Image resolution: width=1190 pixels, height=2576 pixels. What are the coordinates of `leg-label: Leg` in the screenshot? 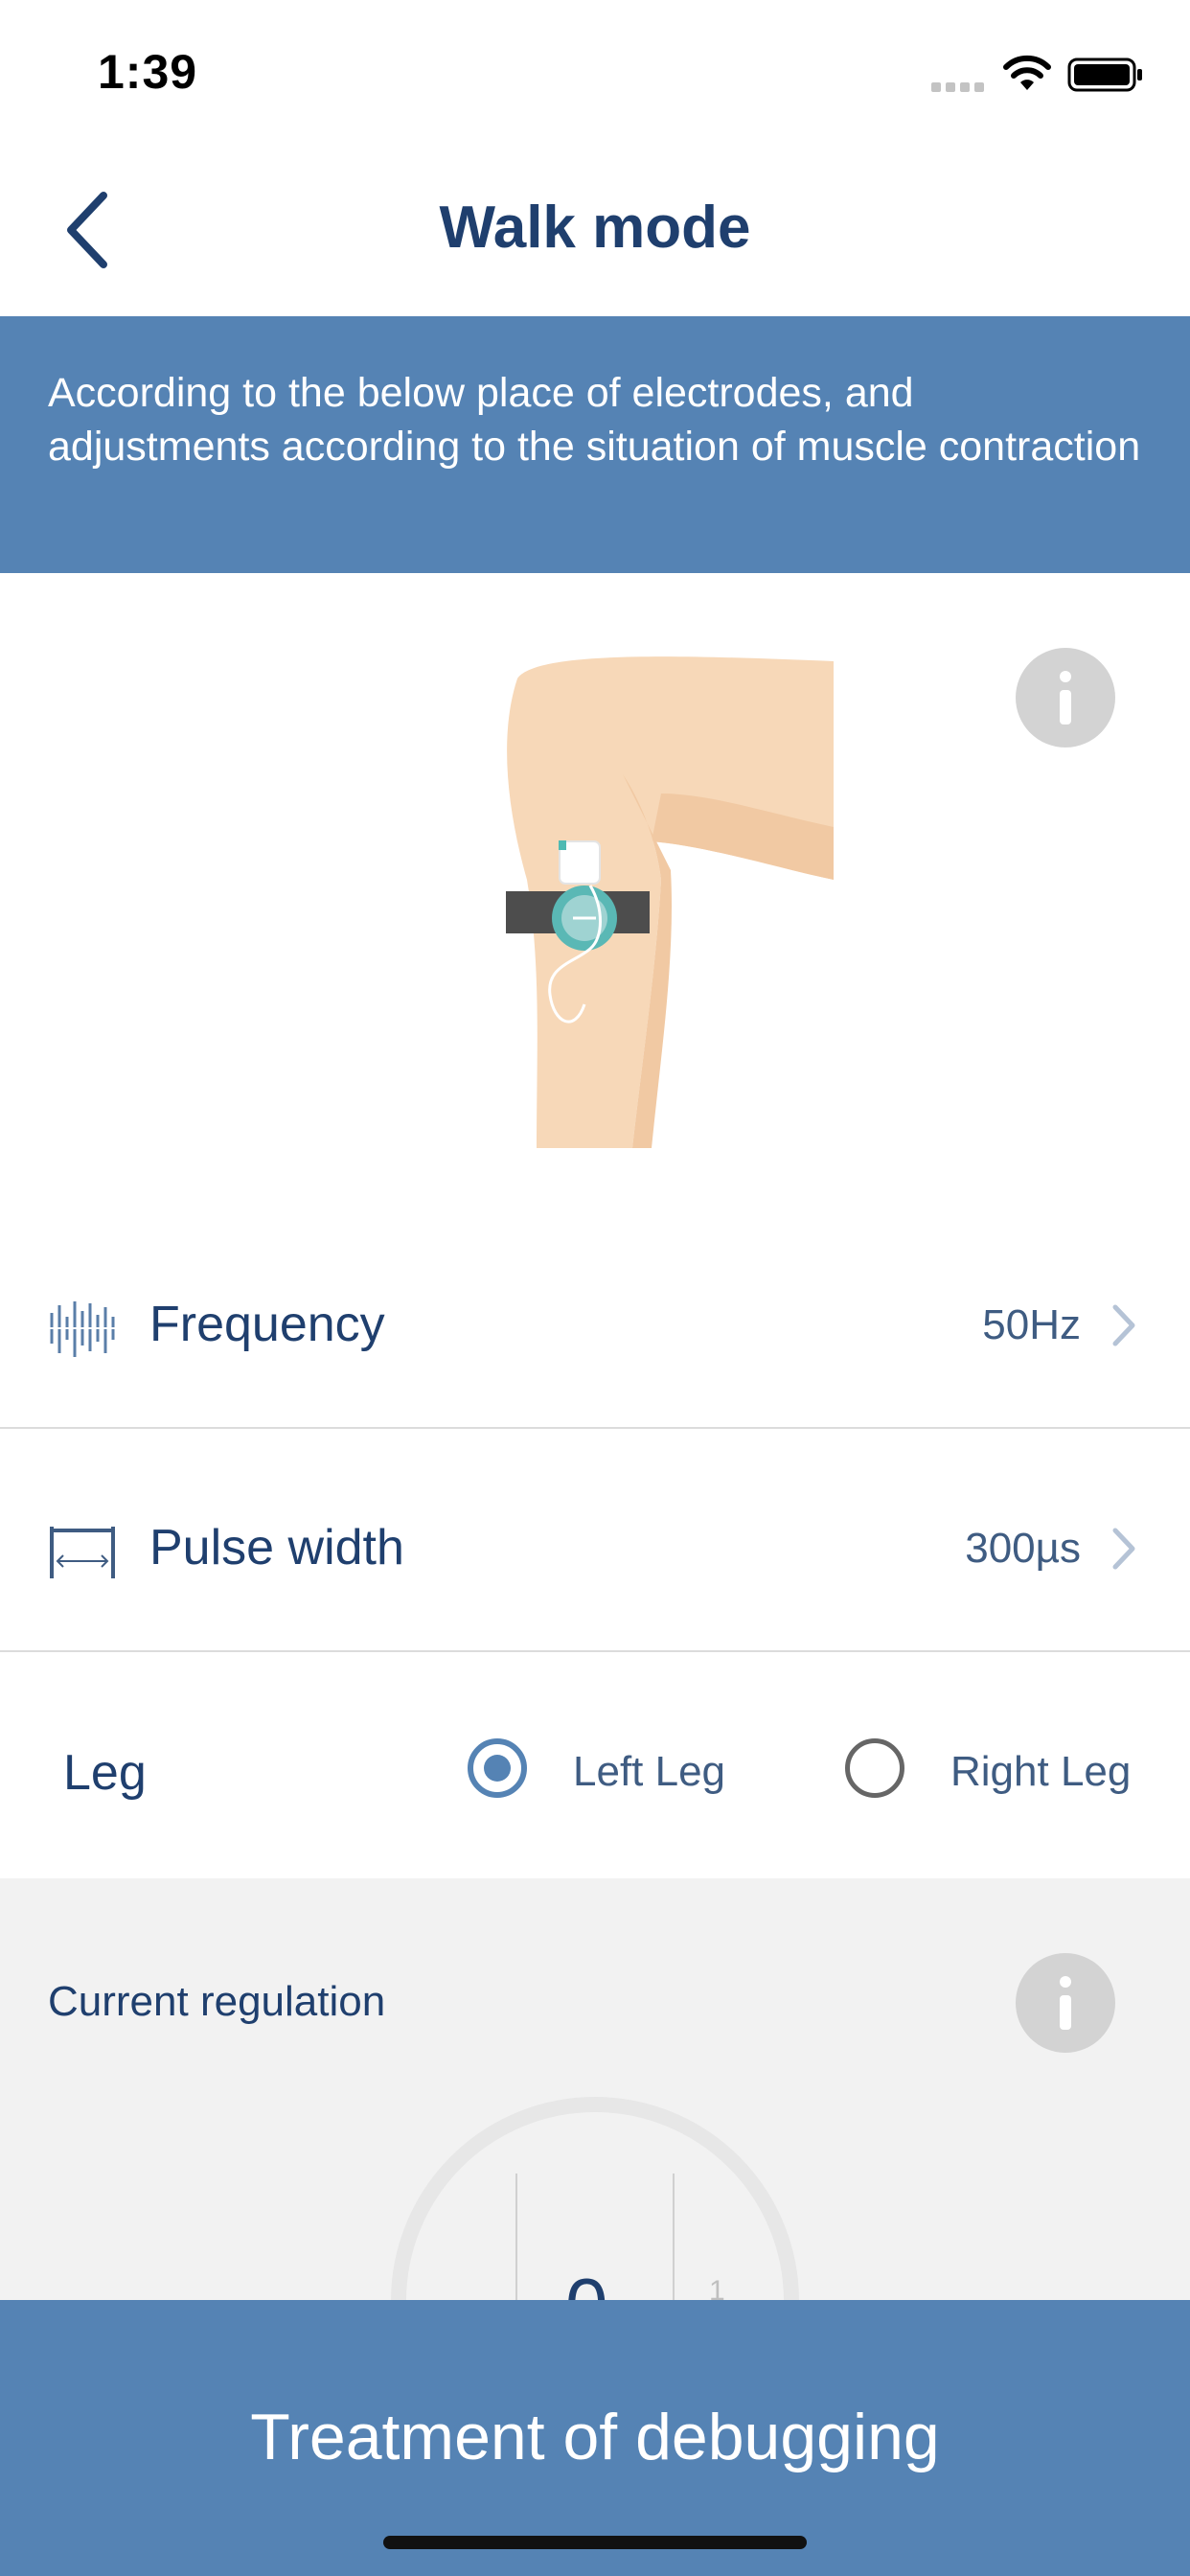 It's located at (105, 1773).